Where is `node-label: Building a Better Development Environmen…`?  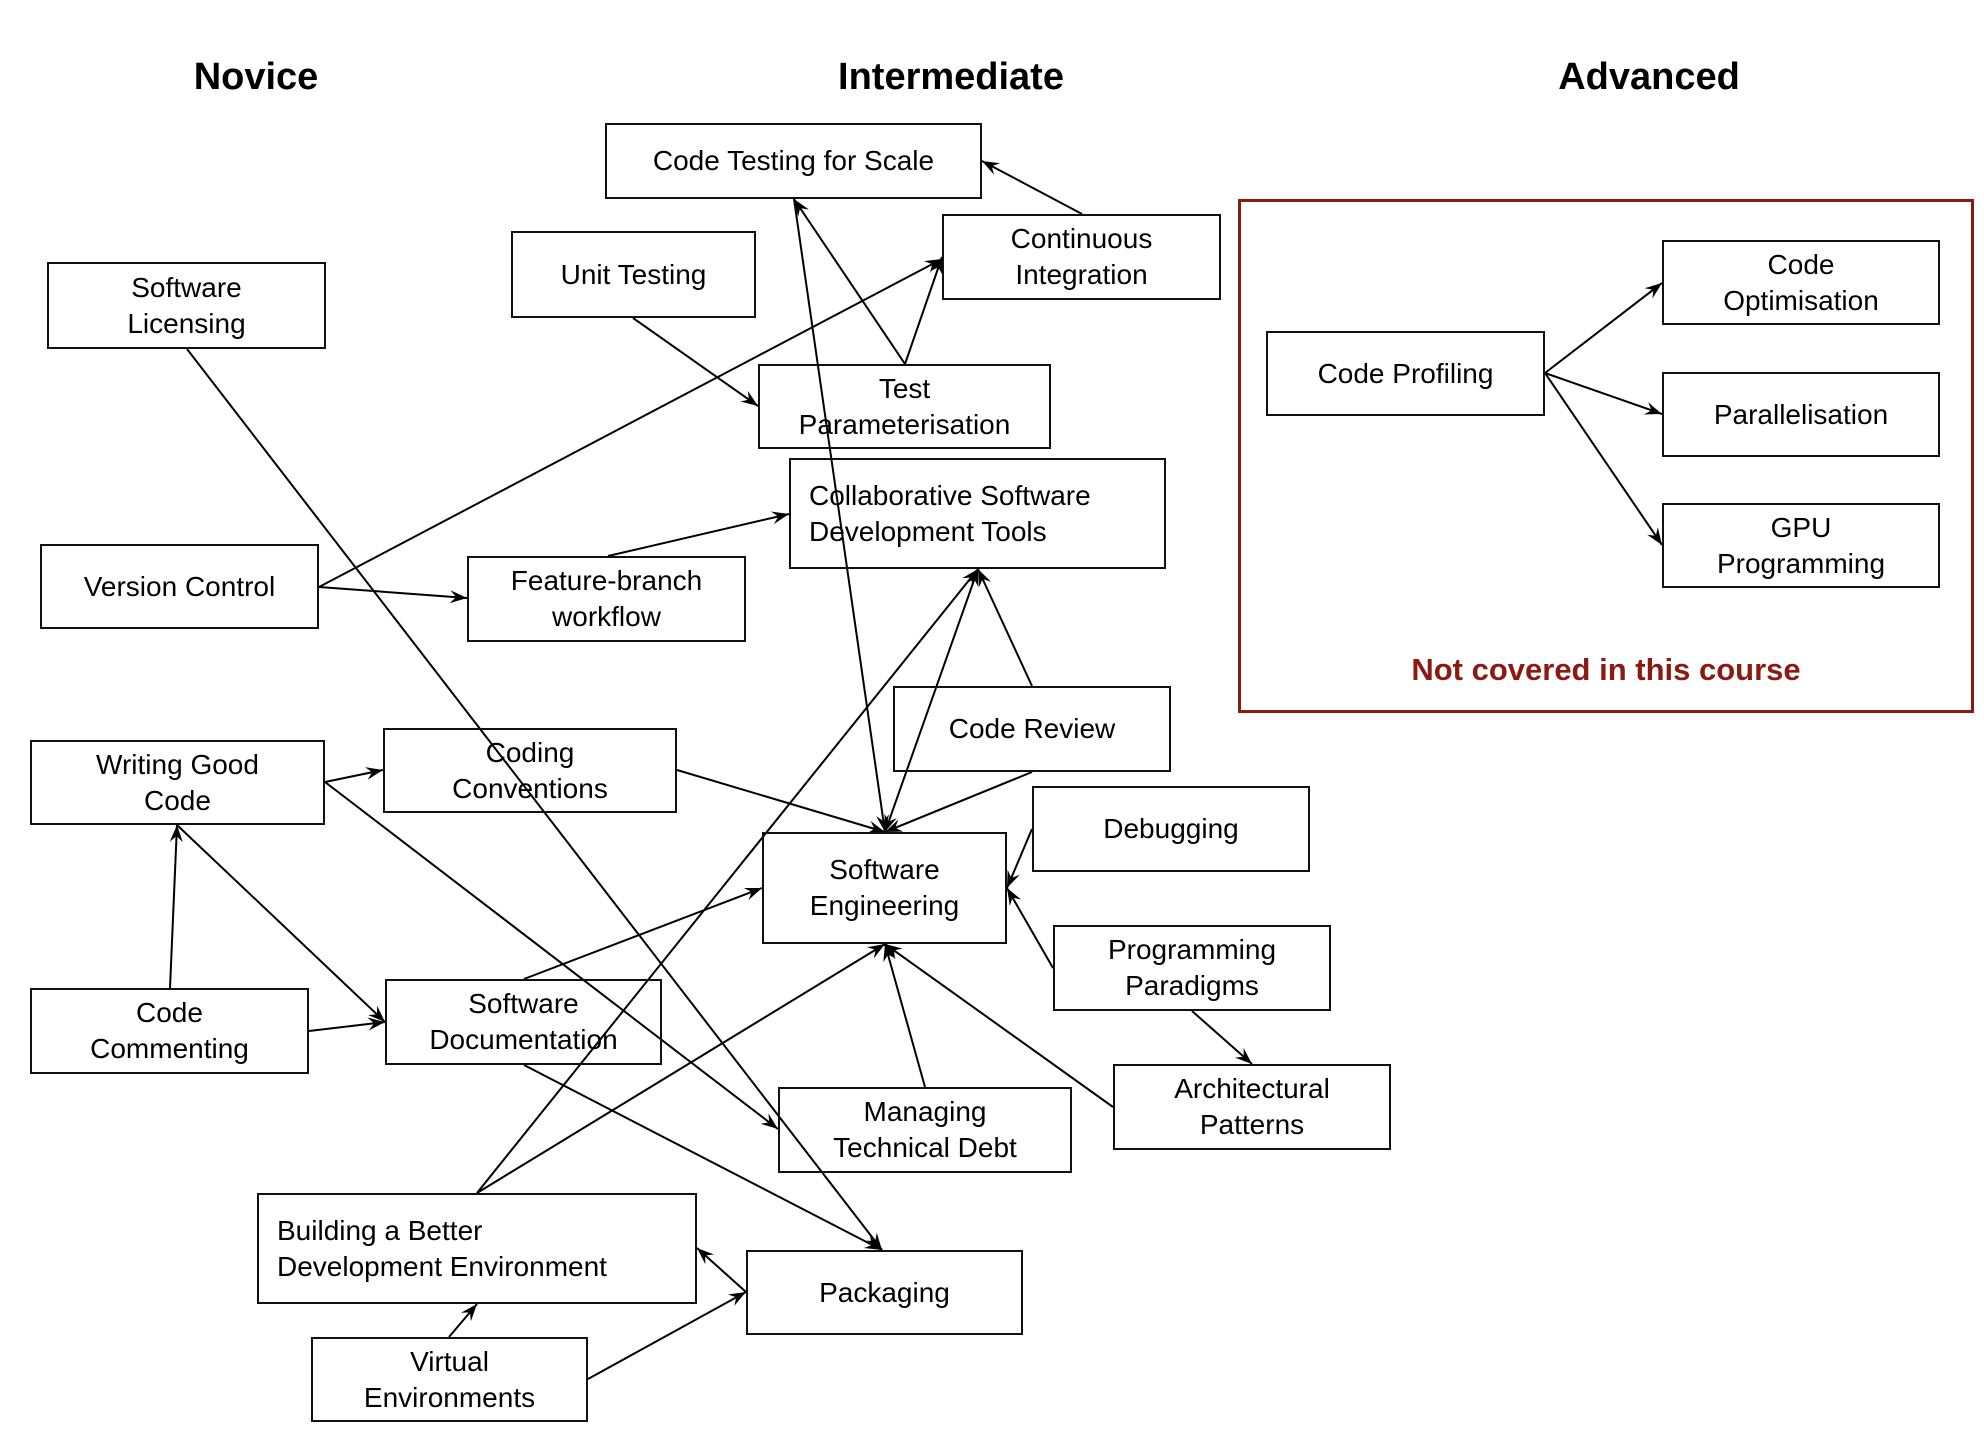 node-label: Building a Better Development Environmen… is located at coordinates (442, 1248).